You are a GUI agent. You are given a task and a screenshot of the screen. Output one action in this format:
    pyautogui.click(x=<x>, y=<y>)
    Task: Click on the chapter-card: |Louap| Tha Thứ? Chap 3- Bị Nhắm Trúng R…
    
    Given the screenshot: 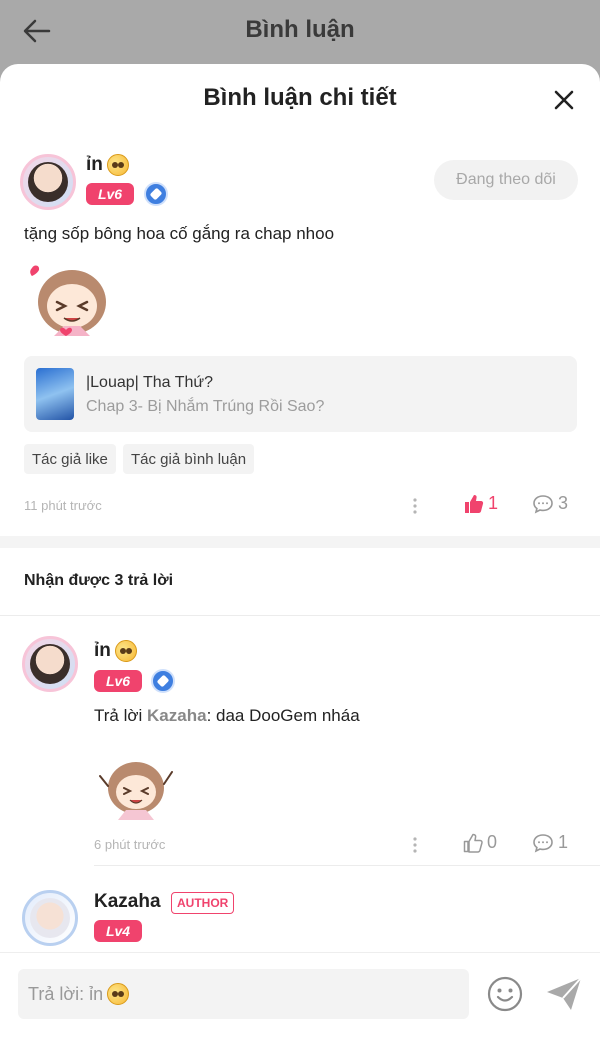 What is the action you would take?
    pyautogui.click(x=300, y=394)
    